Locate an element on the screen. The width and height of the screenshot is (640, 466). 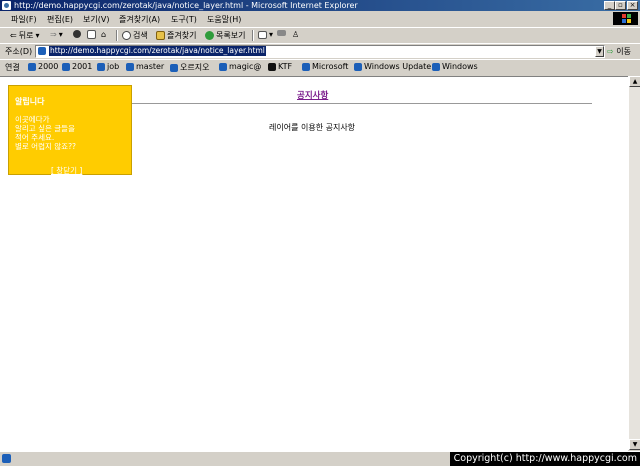
history-label: 목록보기 is located at coordinates (231, 35).